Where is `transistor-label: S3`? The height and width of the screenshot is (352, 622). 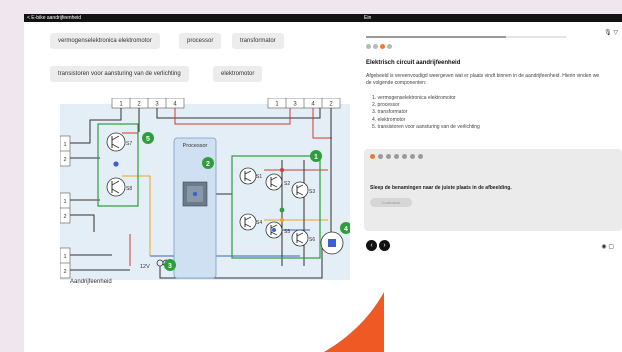
transistor-label: S3 is located at coordinates (312, 192).